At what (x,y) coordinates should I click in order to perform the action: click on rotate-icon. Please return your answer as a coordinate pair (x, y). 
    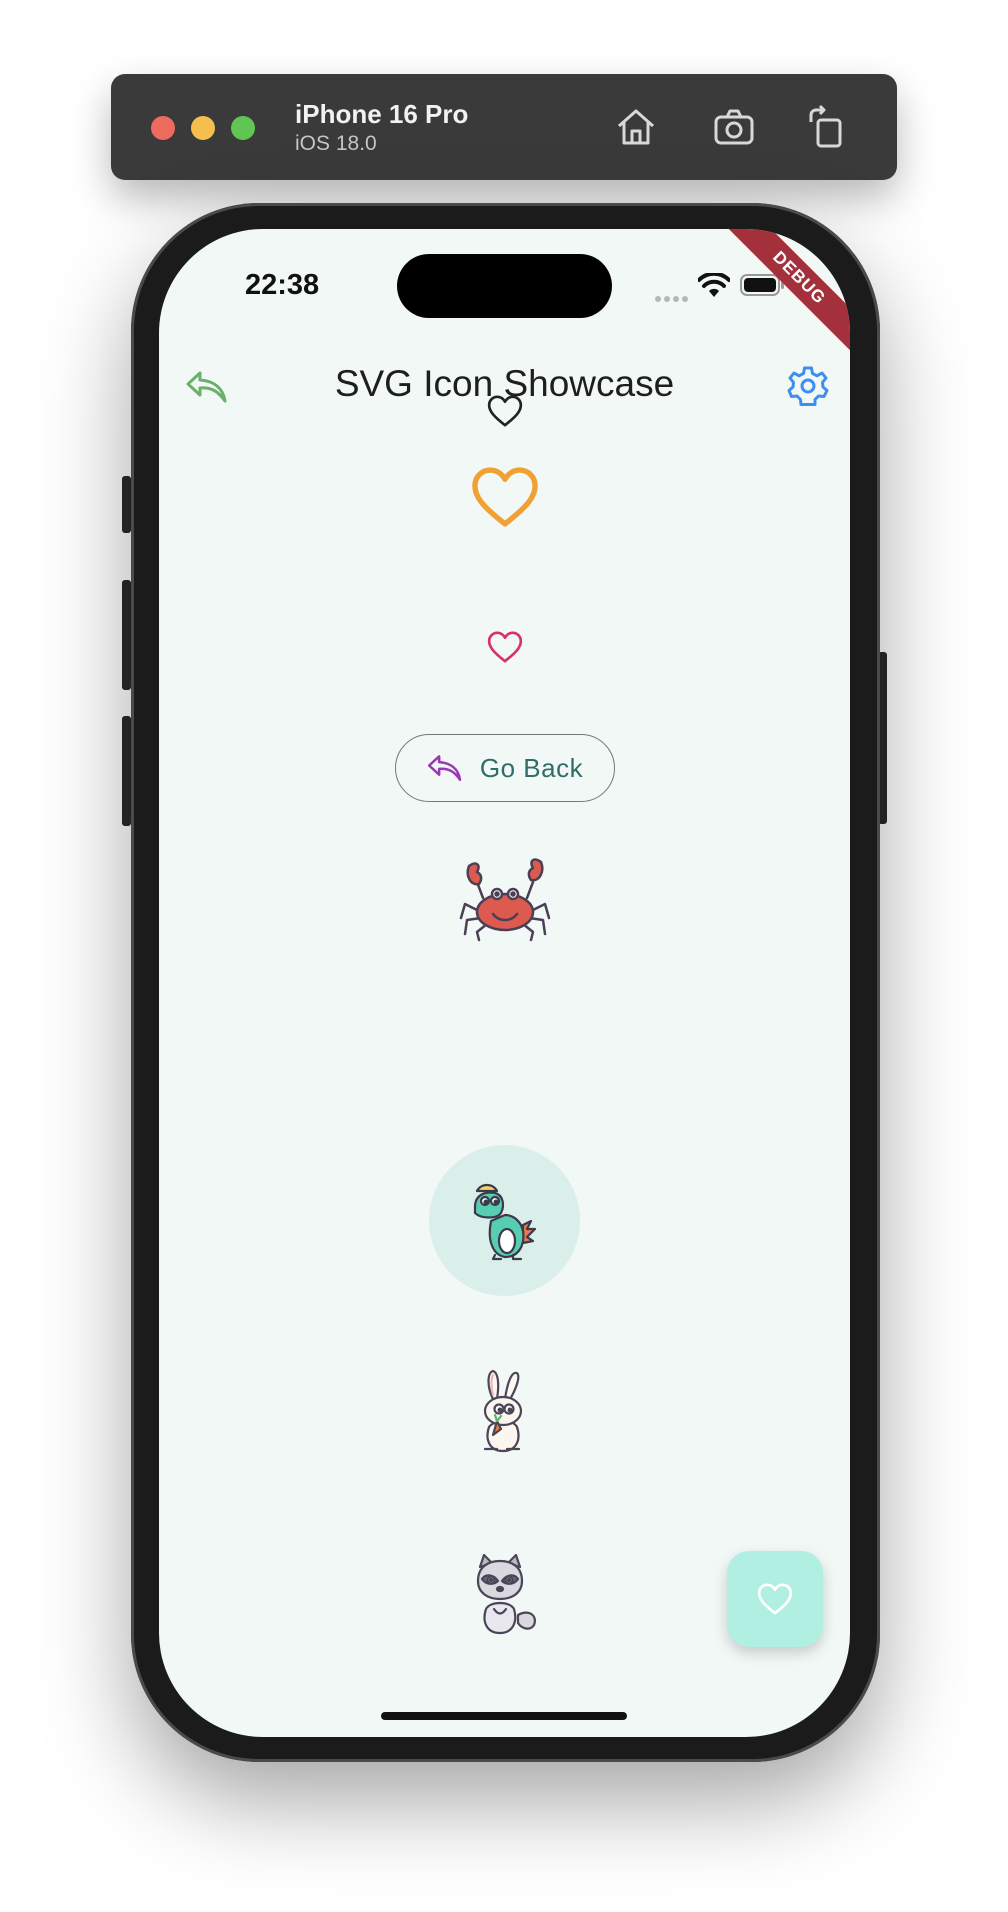
    Looking at the image, I should click on (826, 127).